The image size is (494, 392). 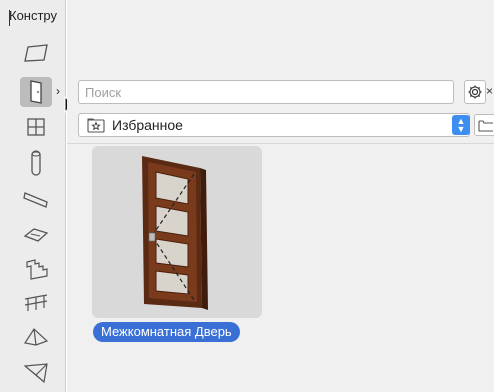 I want to click on search-input, so click(x=266, y=92).